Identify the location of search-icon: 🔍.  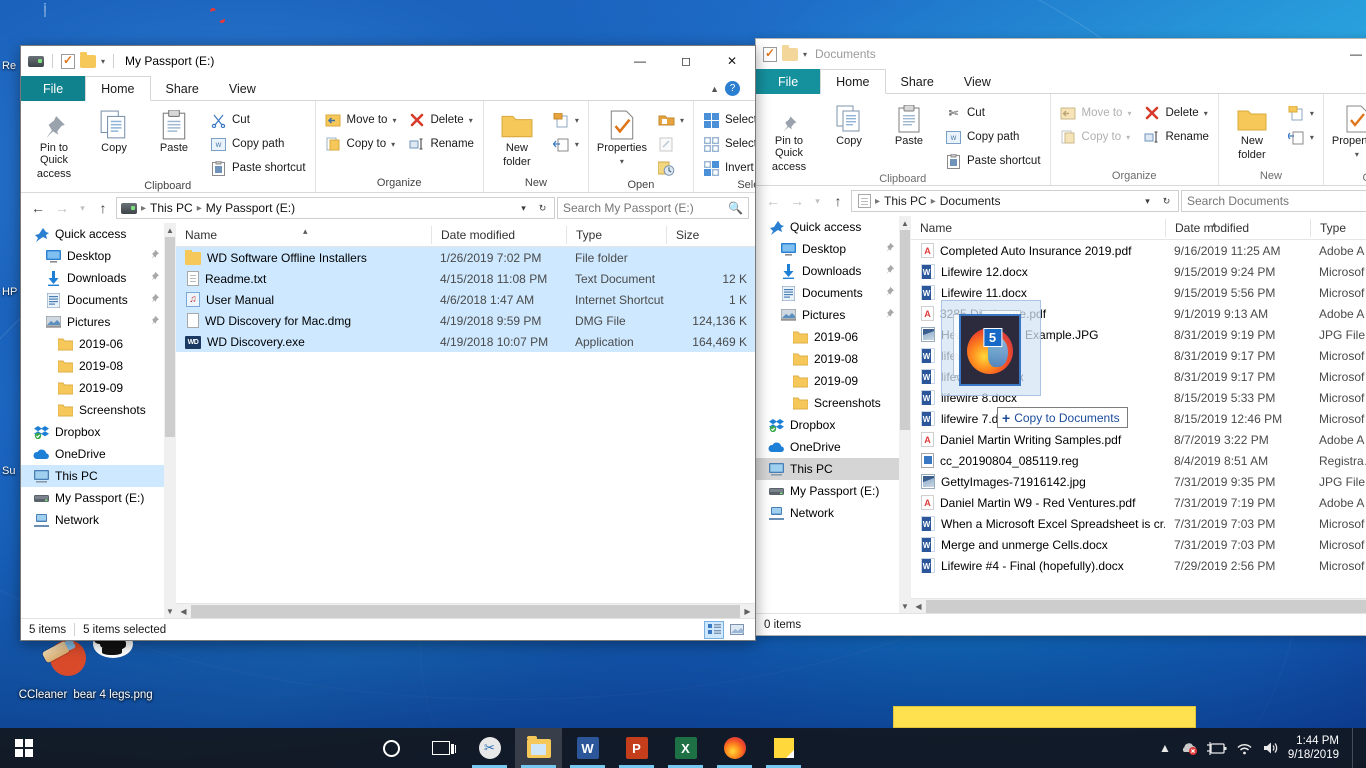
(735, 208).